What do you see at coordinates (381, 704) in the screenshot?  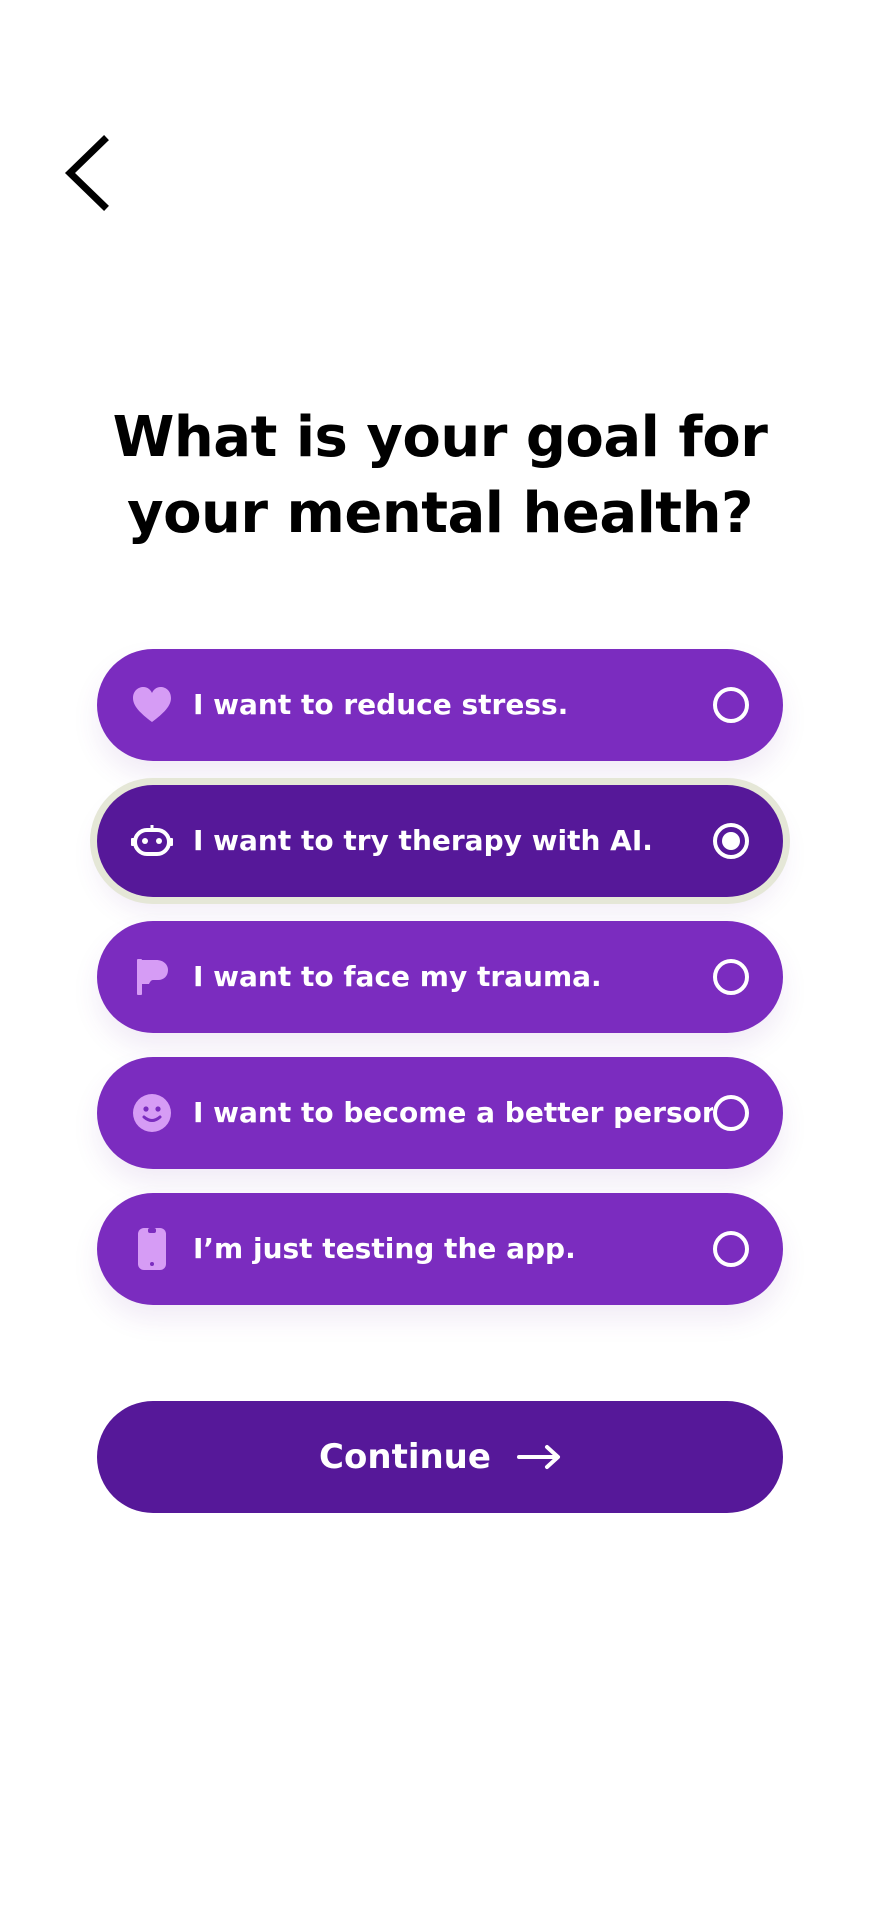 I see `option-label: I want to reduce stress.` at bounding box center [381, 704].